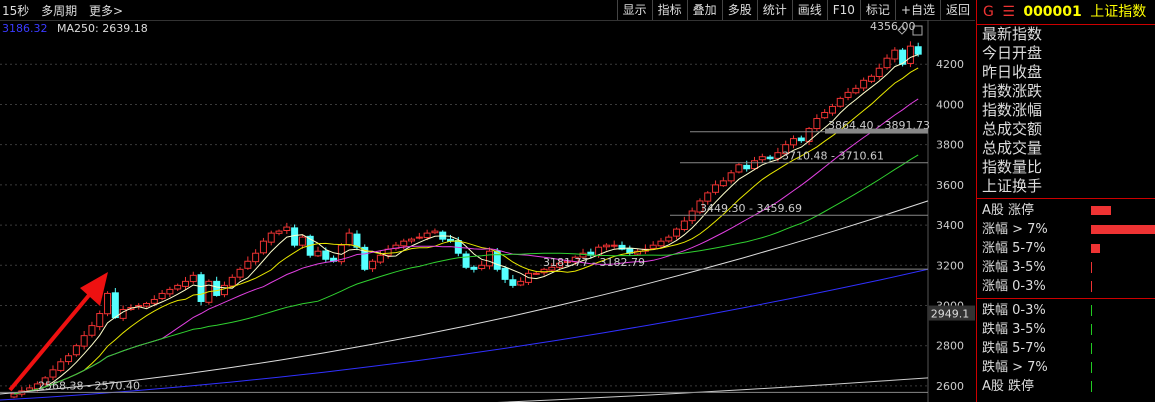 The width and height of the screenshot is (1155, 402). I want to click on y-tick-label: 2600, so click(950, 386).